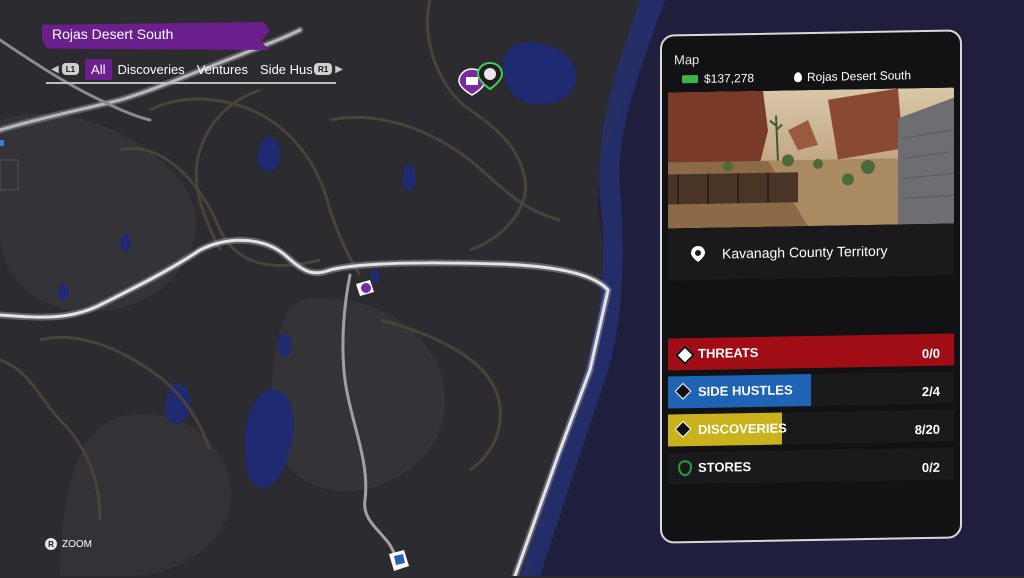  What do you see at coordinates (151, 69) in the screenshot?
I see `tab-discoveries: Discoveries` at bounding box center [151, 69].